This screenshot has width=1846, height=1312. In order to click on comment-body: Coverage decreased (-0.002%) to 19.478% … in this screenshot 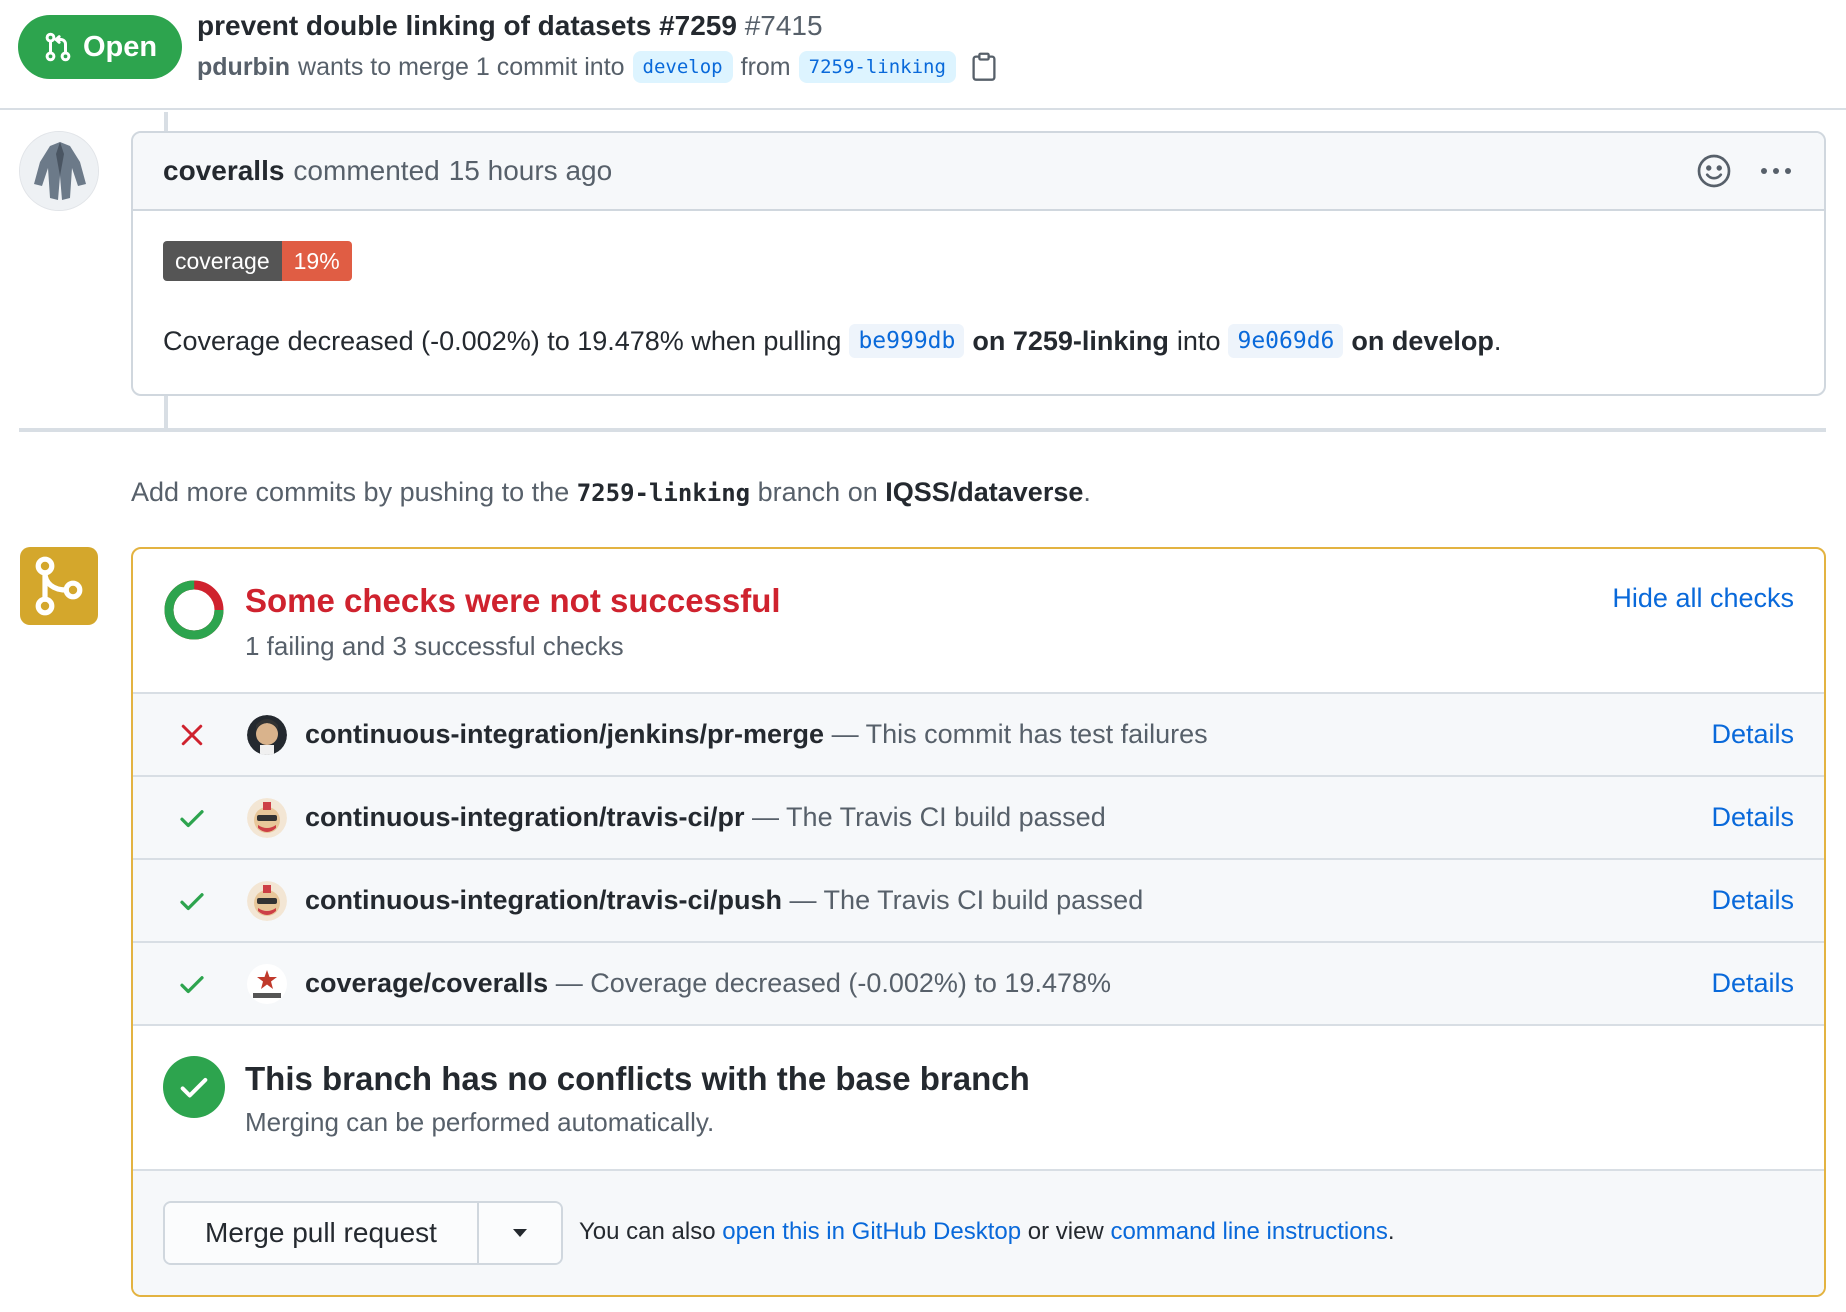, I will do `click(832, 341)`.